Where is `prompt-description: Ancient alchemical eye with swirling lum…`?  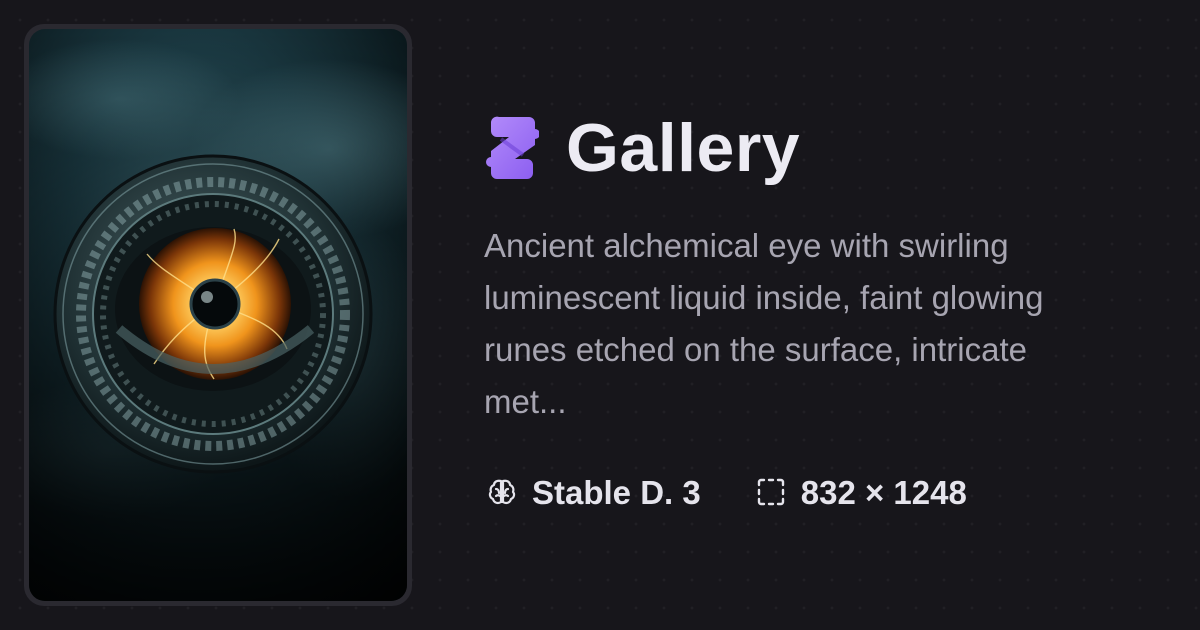 prompt-description: Ancient alchemical eye with swirling lum… is located at coordinates (764, 323).